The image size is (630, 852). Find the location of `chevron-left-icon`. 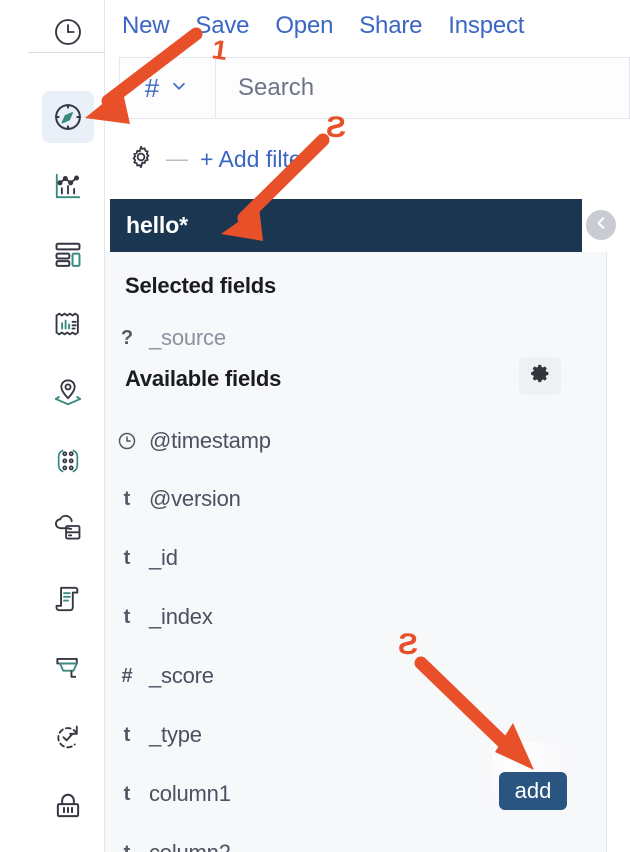

chevron-left-icon is located at coordinates (601, 225).